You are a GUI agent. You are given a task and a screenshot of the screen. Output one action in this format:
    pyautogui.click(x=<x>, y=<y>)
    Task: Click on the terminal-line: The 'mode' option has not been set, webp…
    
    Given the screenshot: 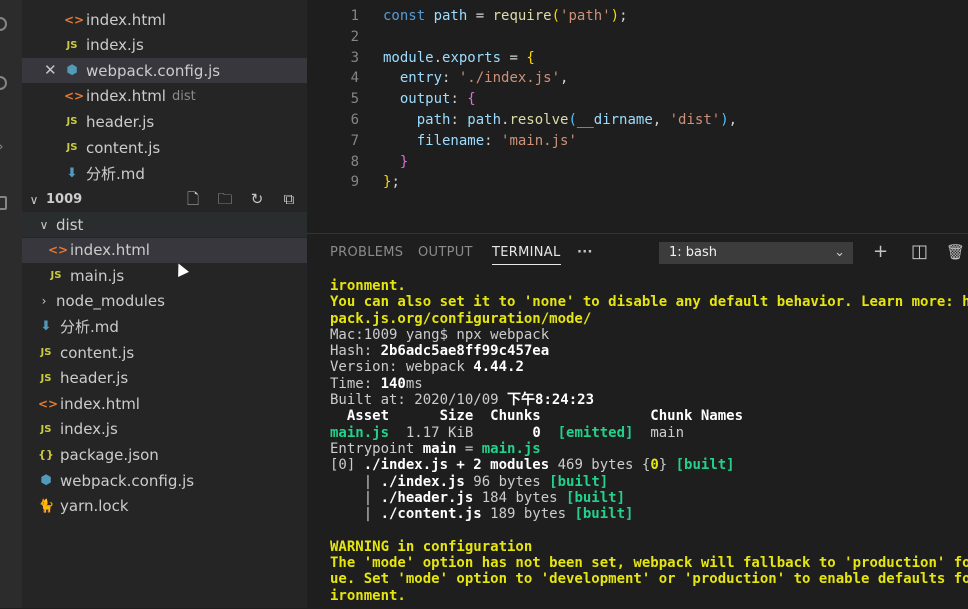 What is the action you would take?
    pyautogui.click(x=649, y=563)
    